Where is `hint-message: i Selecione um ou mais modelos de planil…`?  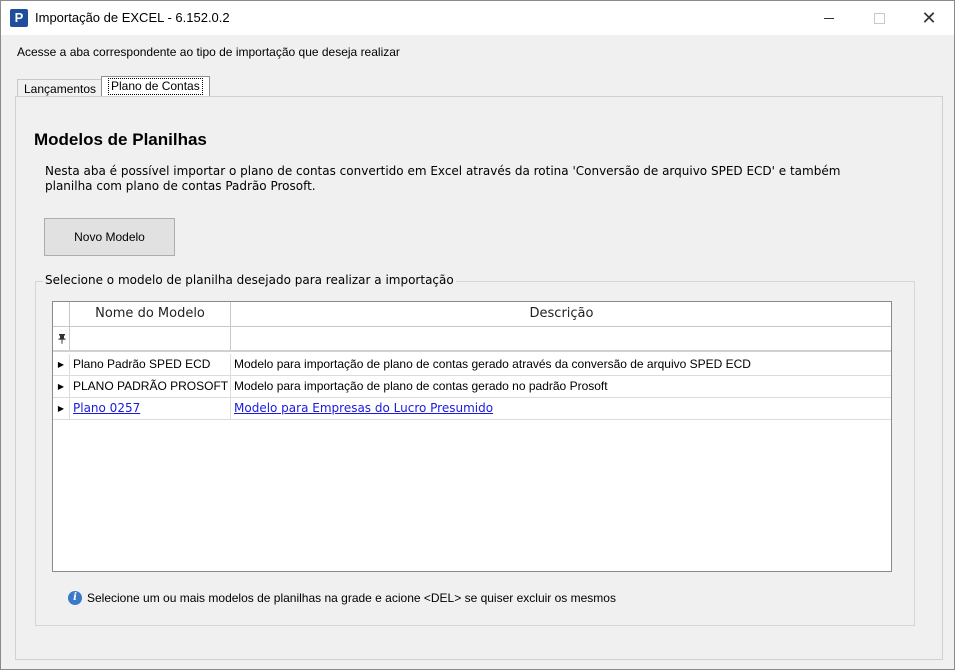
hint-message: i Selecione um ou mais modelos de planil… is located at coordinates (342, 598).